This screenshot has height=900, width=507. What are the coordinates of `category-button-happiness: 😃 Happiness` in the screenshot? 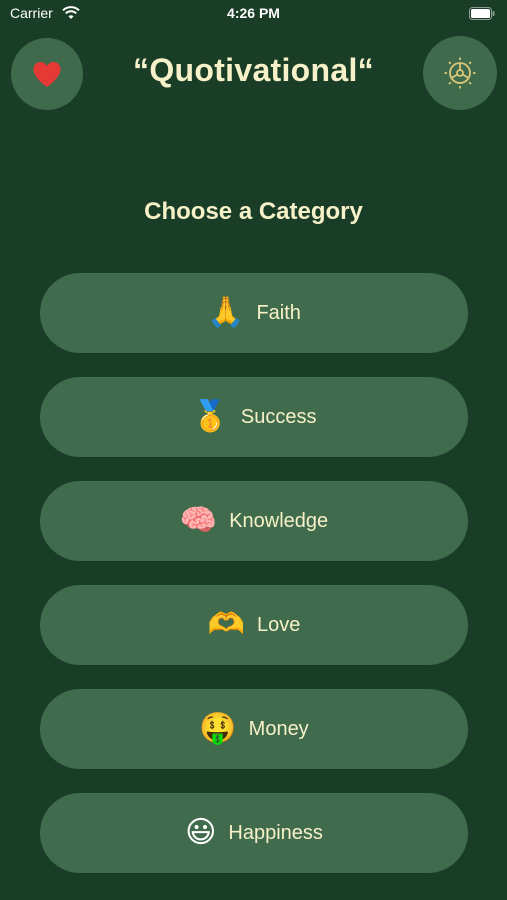 It's located at (254, 833).